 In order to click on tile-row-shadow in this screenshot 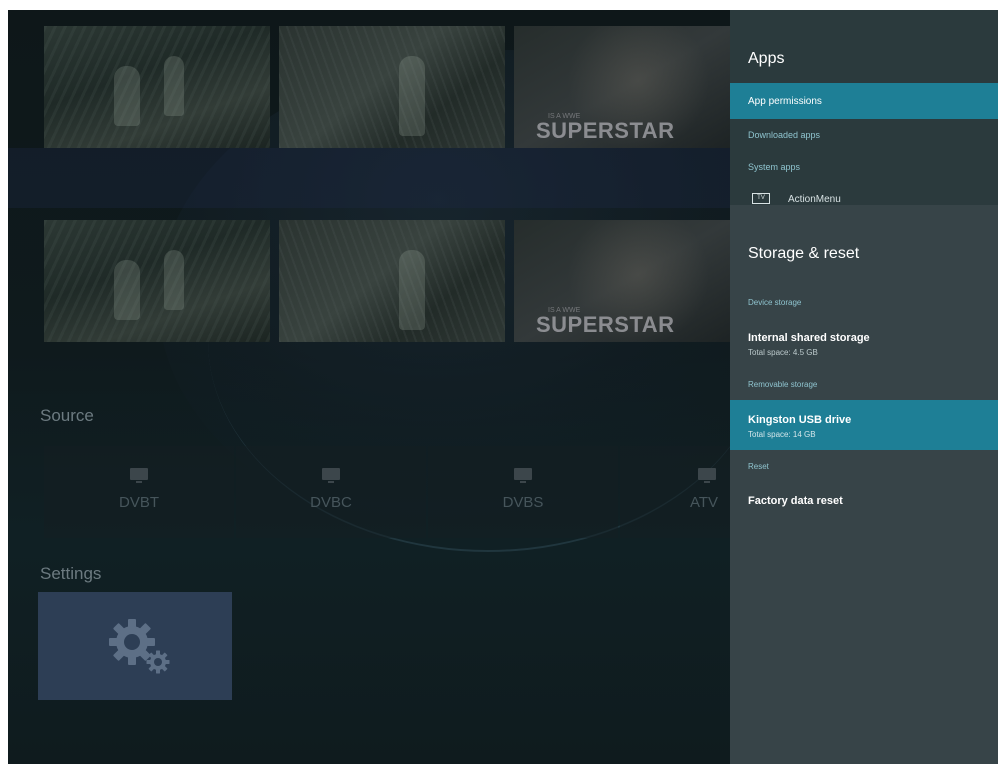, I will do `click(369, 178)`.